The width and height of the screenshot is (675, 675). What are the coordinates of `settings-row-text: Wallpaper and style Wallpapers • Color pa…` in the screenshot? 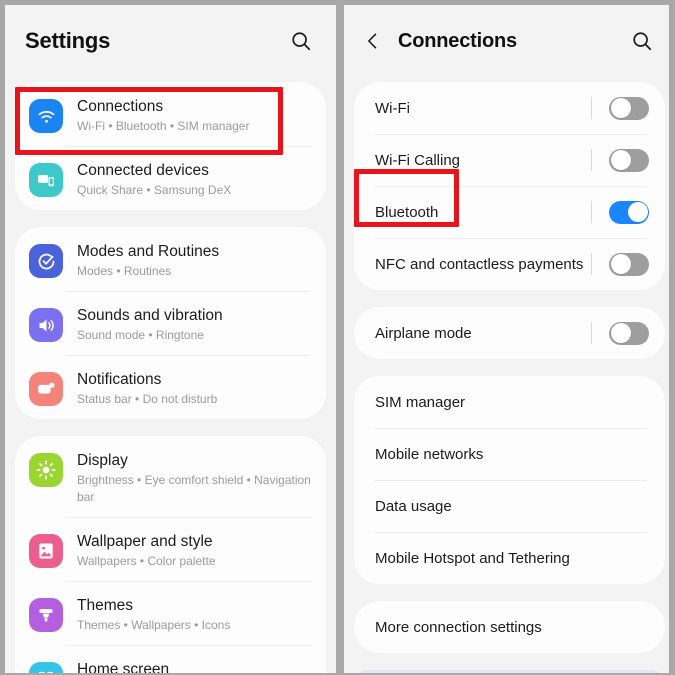 It's located at (146, 549).